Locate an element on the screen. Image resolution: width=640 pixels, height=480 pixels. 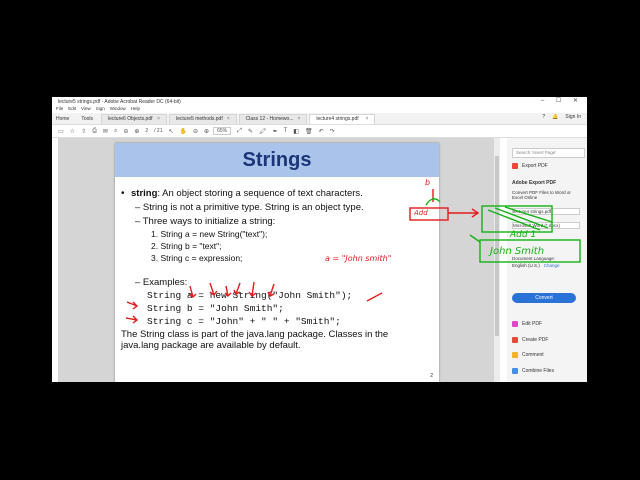
code-line: String c = "John" + " " + "Smith"; is located at coordinates (244, 321).